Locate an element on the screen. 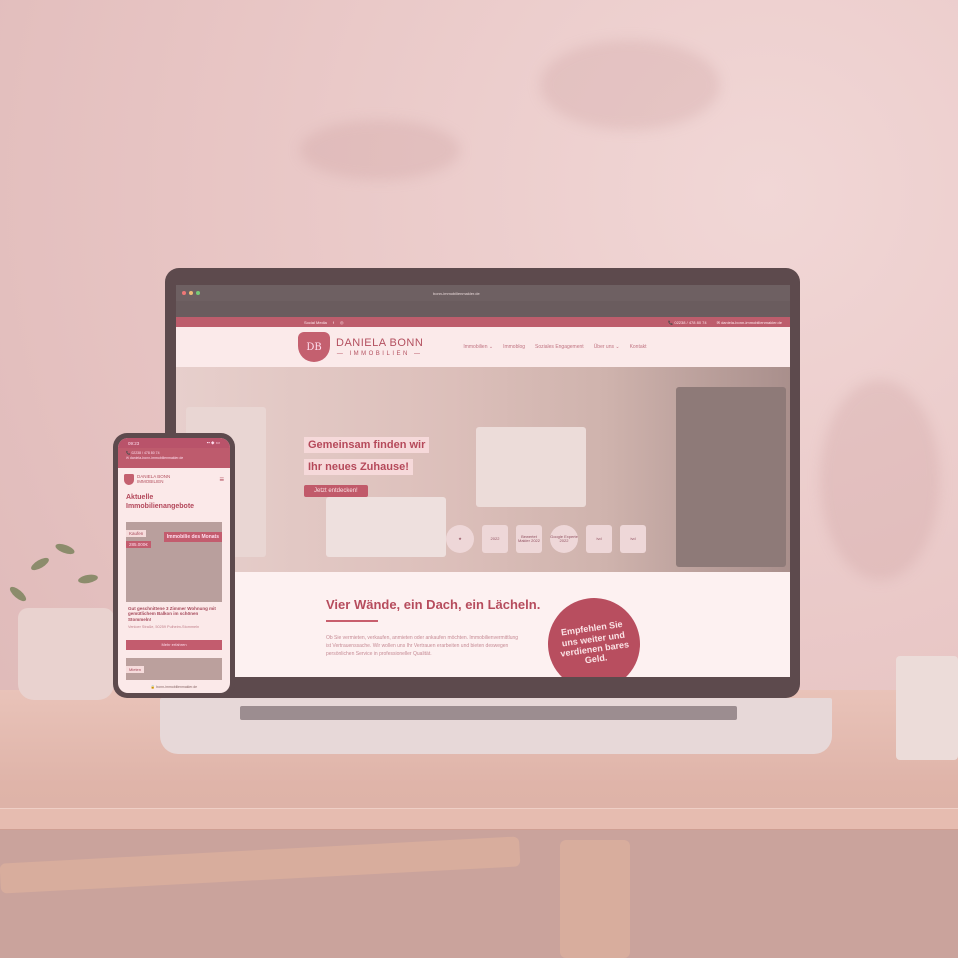  section-title: Vier Wände, ein Dach, ein Lächeln. is located at coordinates (433, 604).